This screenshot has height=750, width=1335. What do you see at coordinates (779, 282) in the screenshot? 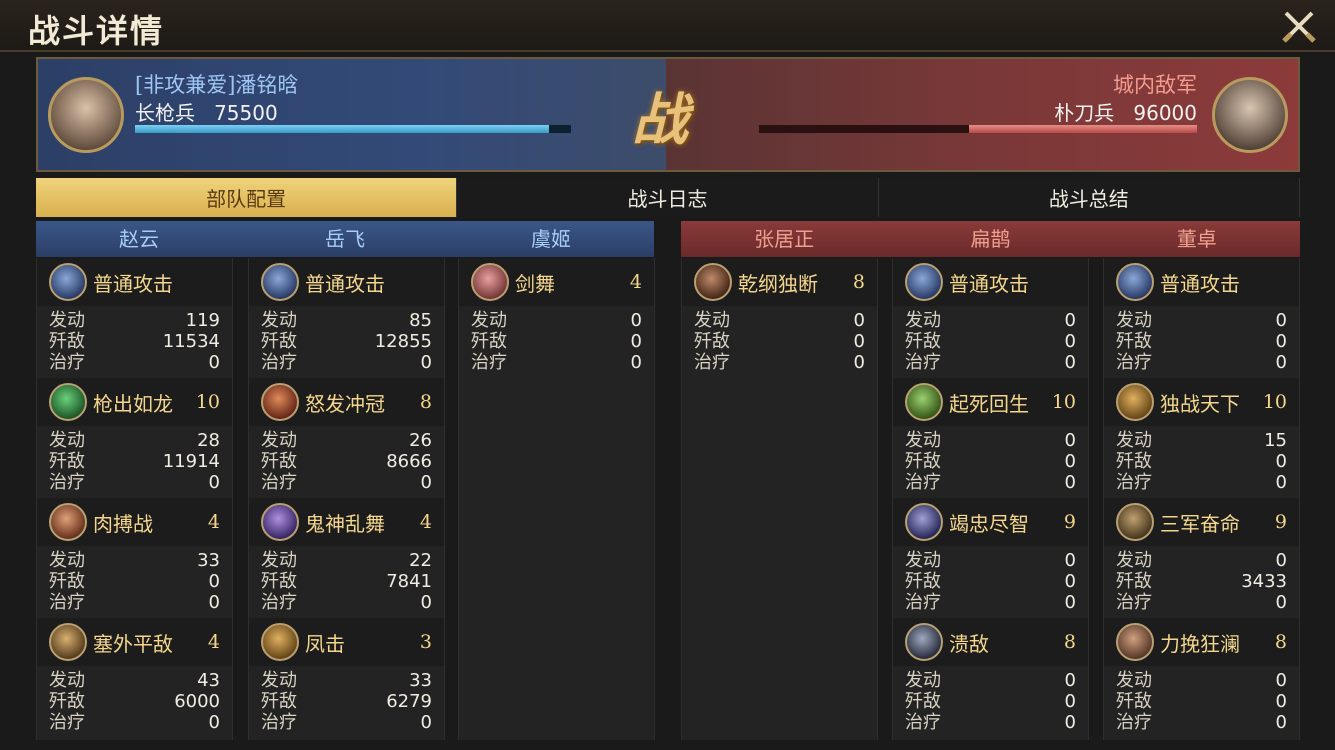
I see `skill-header: 乾纲独断 8` at bounding box center [779, 282].